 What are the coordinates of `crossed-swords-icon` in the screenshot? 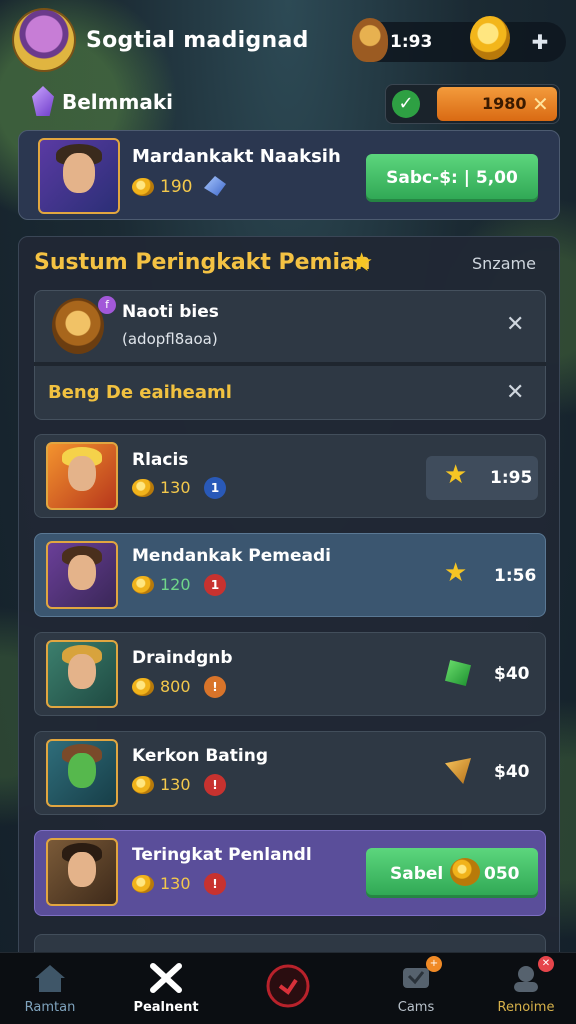 It's located at (166, 978).